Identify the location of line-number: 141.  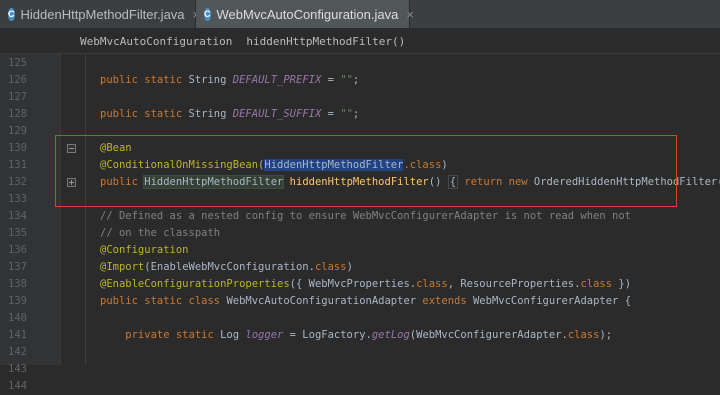
(17, 335).